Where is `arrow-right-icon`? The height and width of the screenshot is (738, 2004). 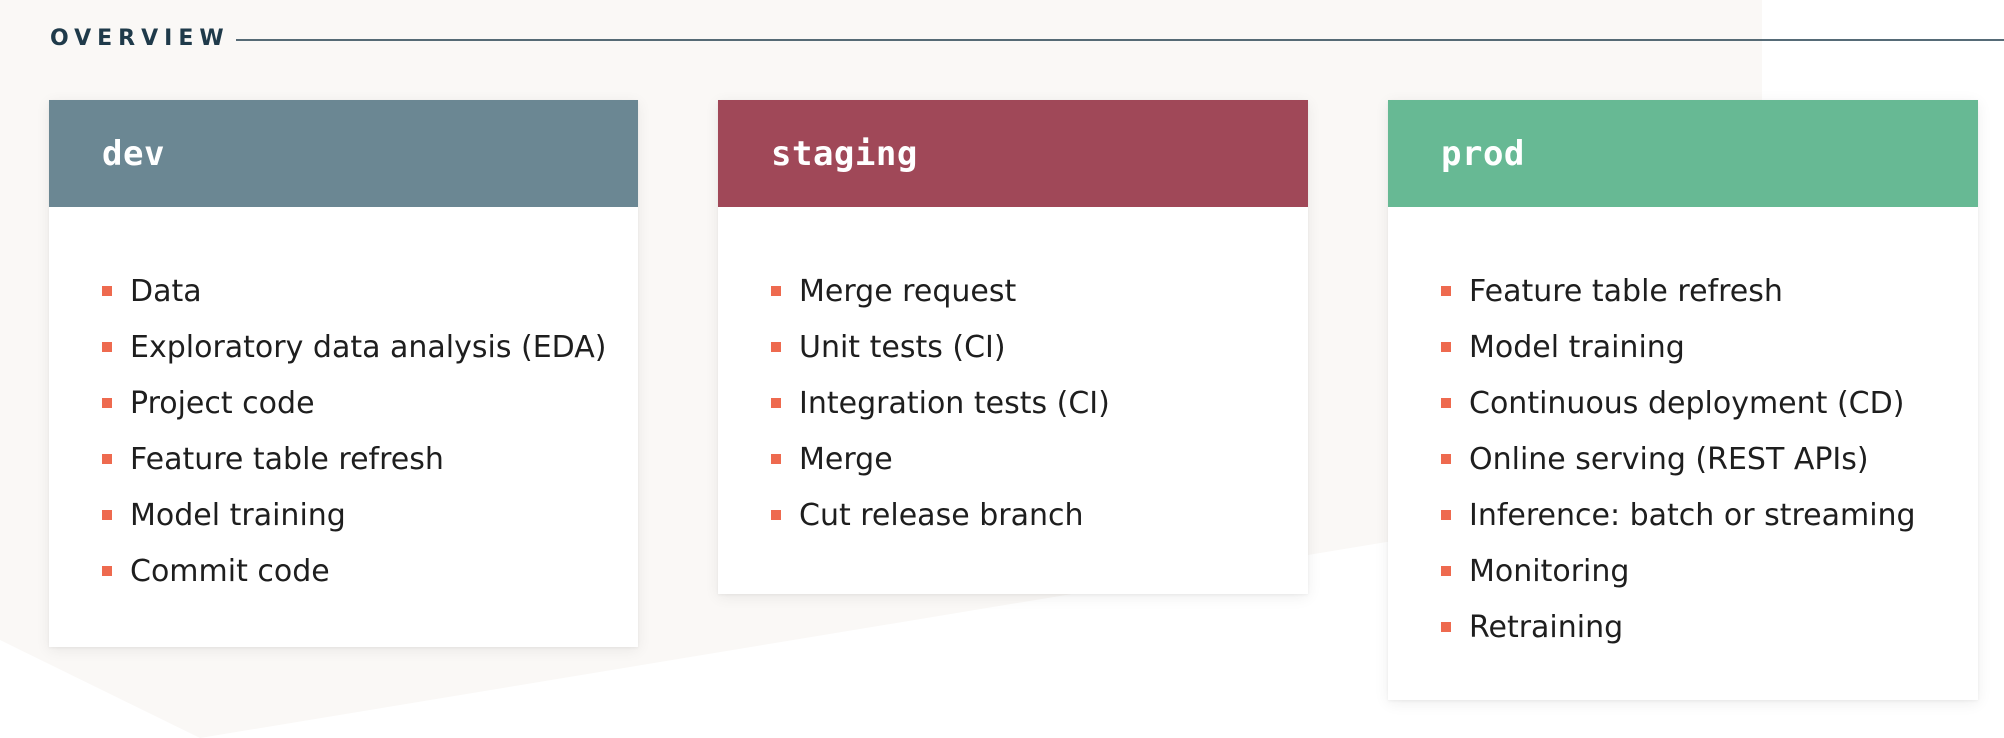 arrow-right-icon is located at coordinates (1120, 40).